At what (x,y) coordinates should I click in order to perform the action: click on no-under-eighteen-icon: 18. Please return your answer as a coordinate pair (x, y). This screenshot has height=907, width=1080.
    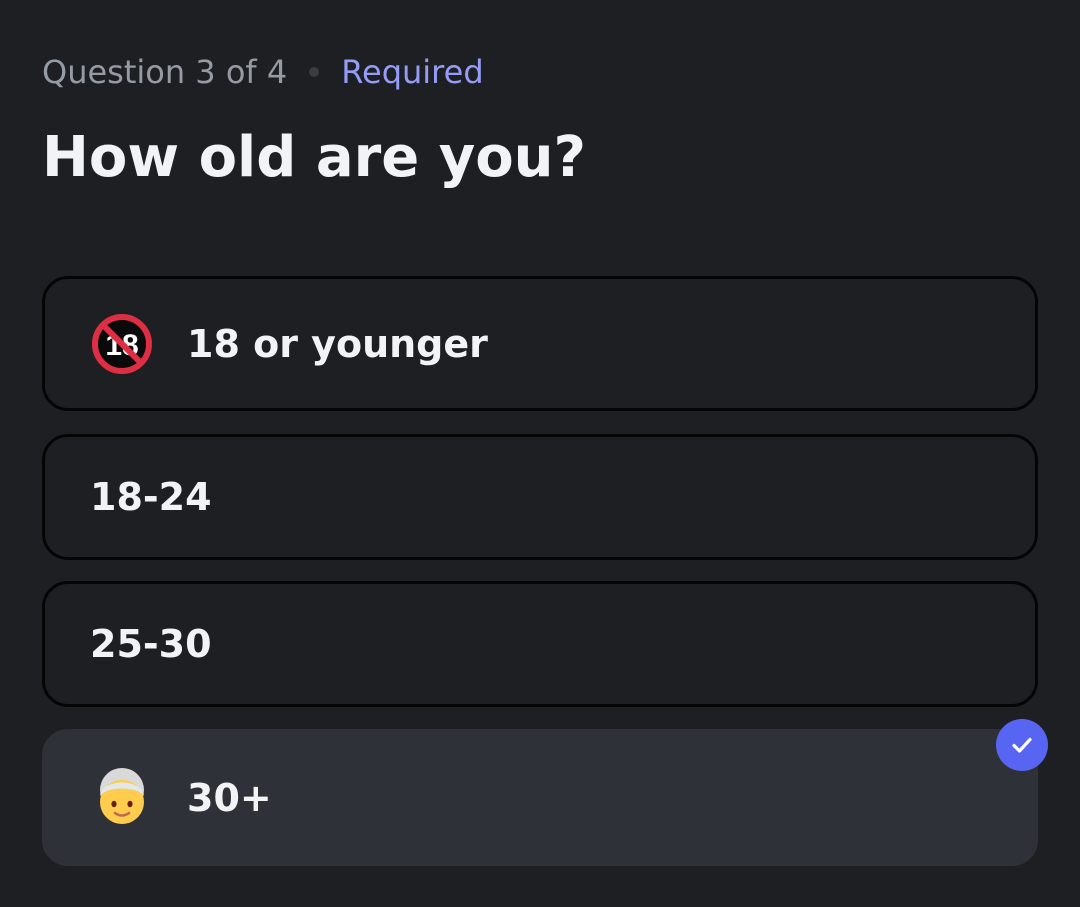
    Looking at the image, I should click on (122, 344).